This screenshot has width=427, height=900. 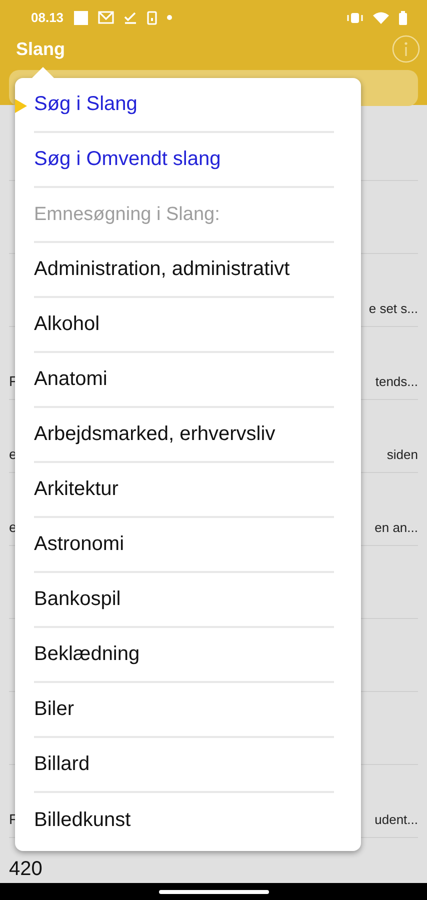 What do you see at coordinates (82, 820) in the screenshot?
I see `menu-item: Billedkunst` at bounding box center [82, 820].